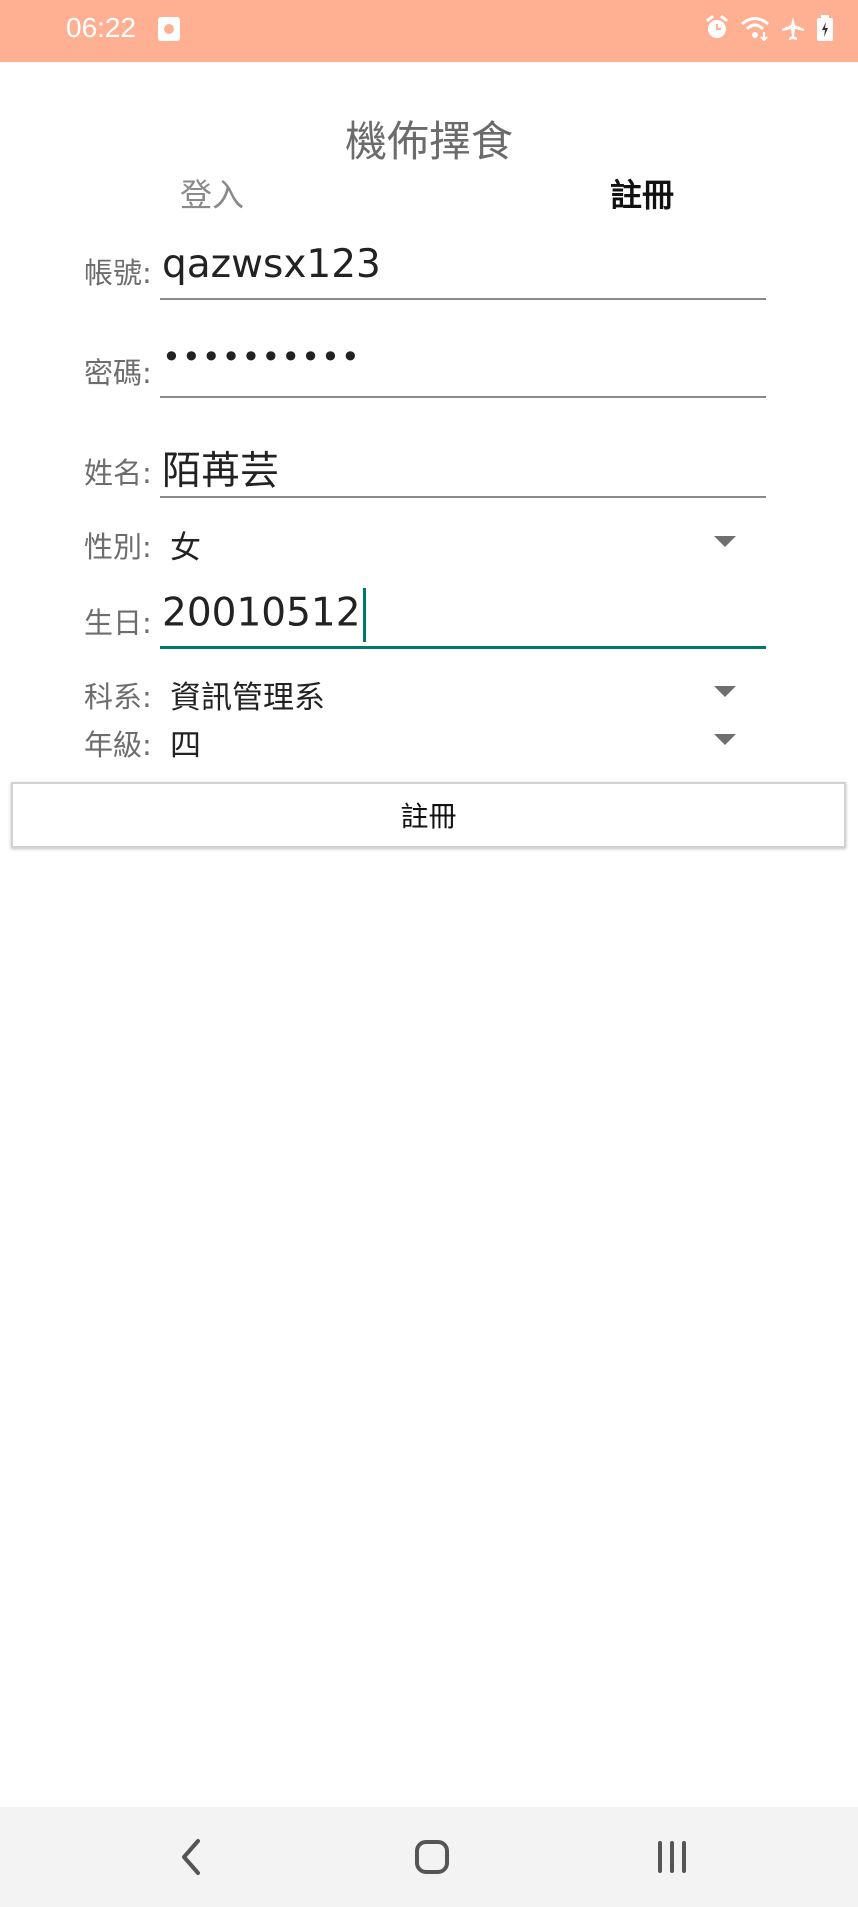 The height and width of the screenshot is (1907, 858). I want to click on grade-spinner: 四, so click(429, 741).